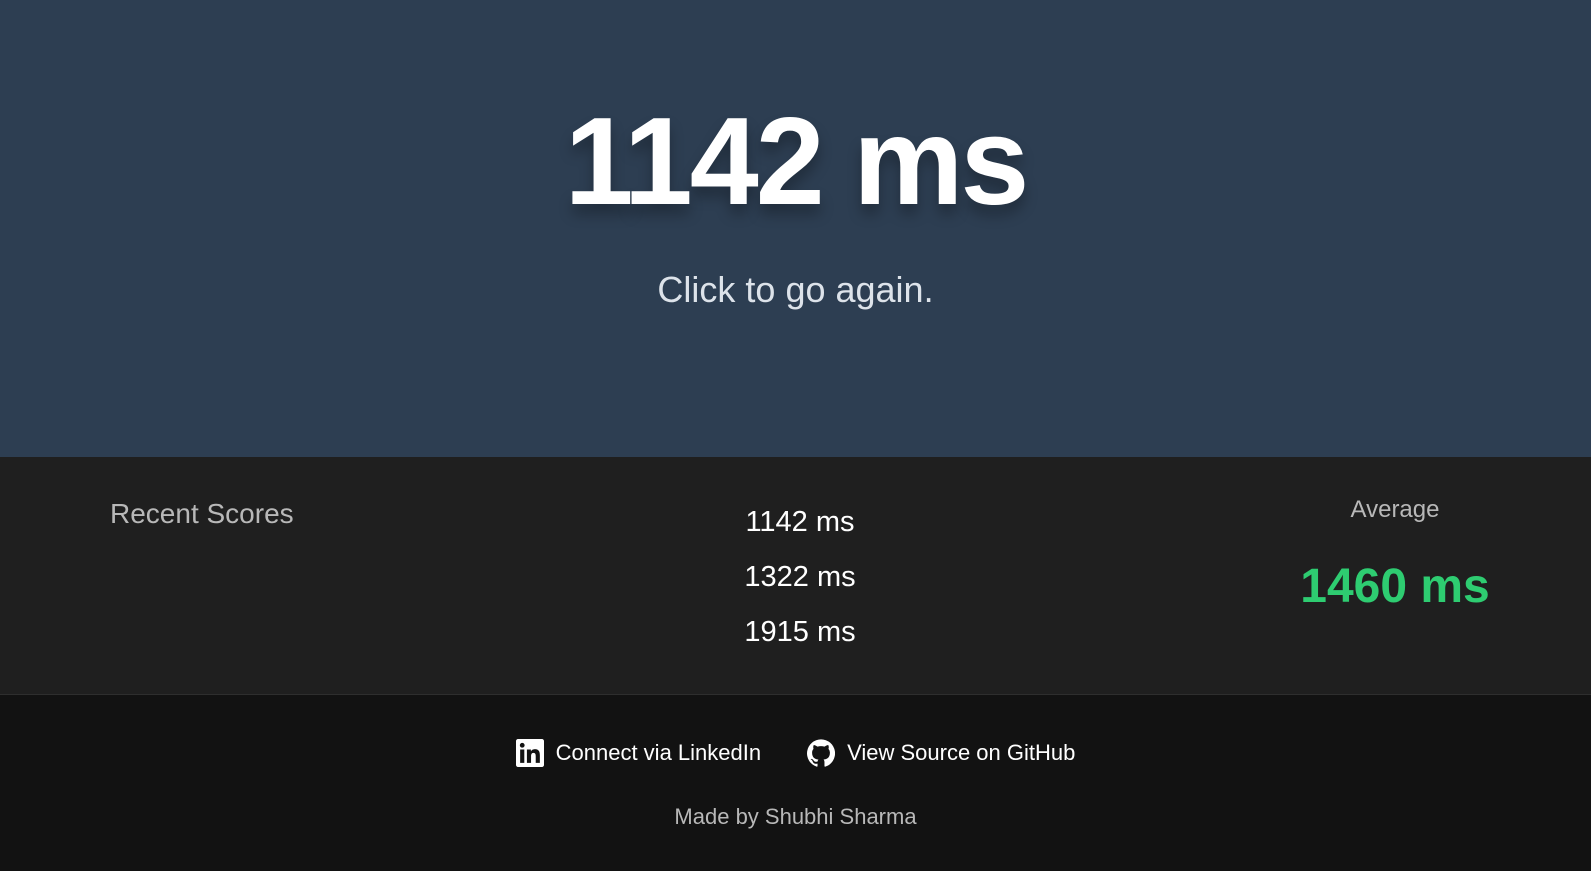 Image resolution: width=1591 pixels, height=871 pixels. What do you see at coordinates (795, 816) in the screenshot?
I see `made-by-credit: Made by Shubhi Sharma` at bounding box center [795, 816].